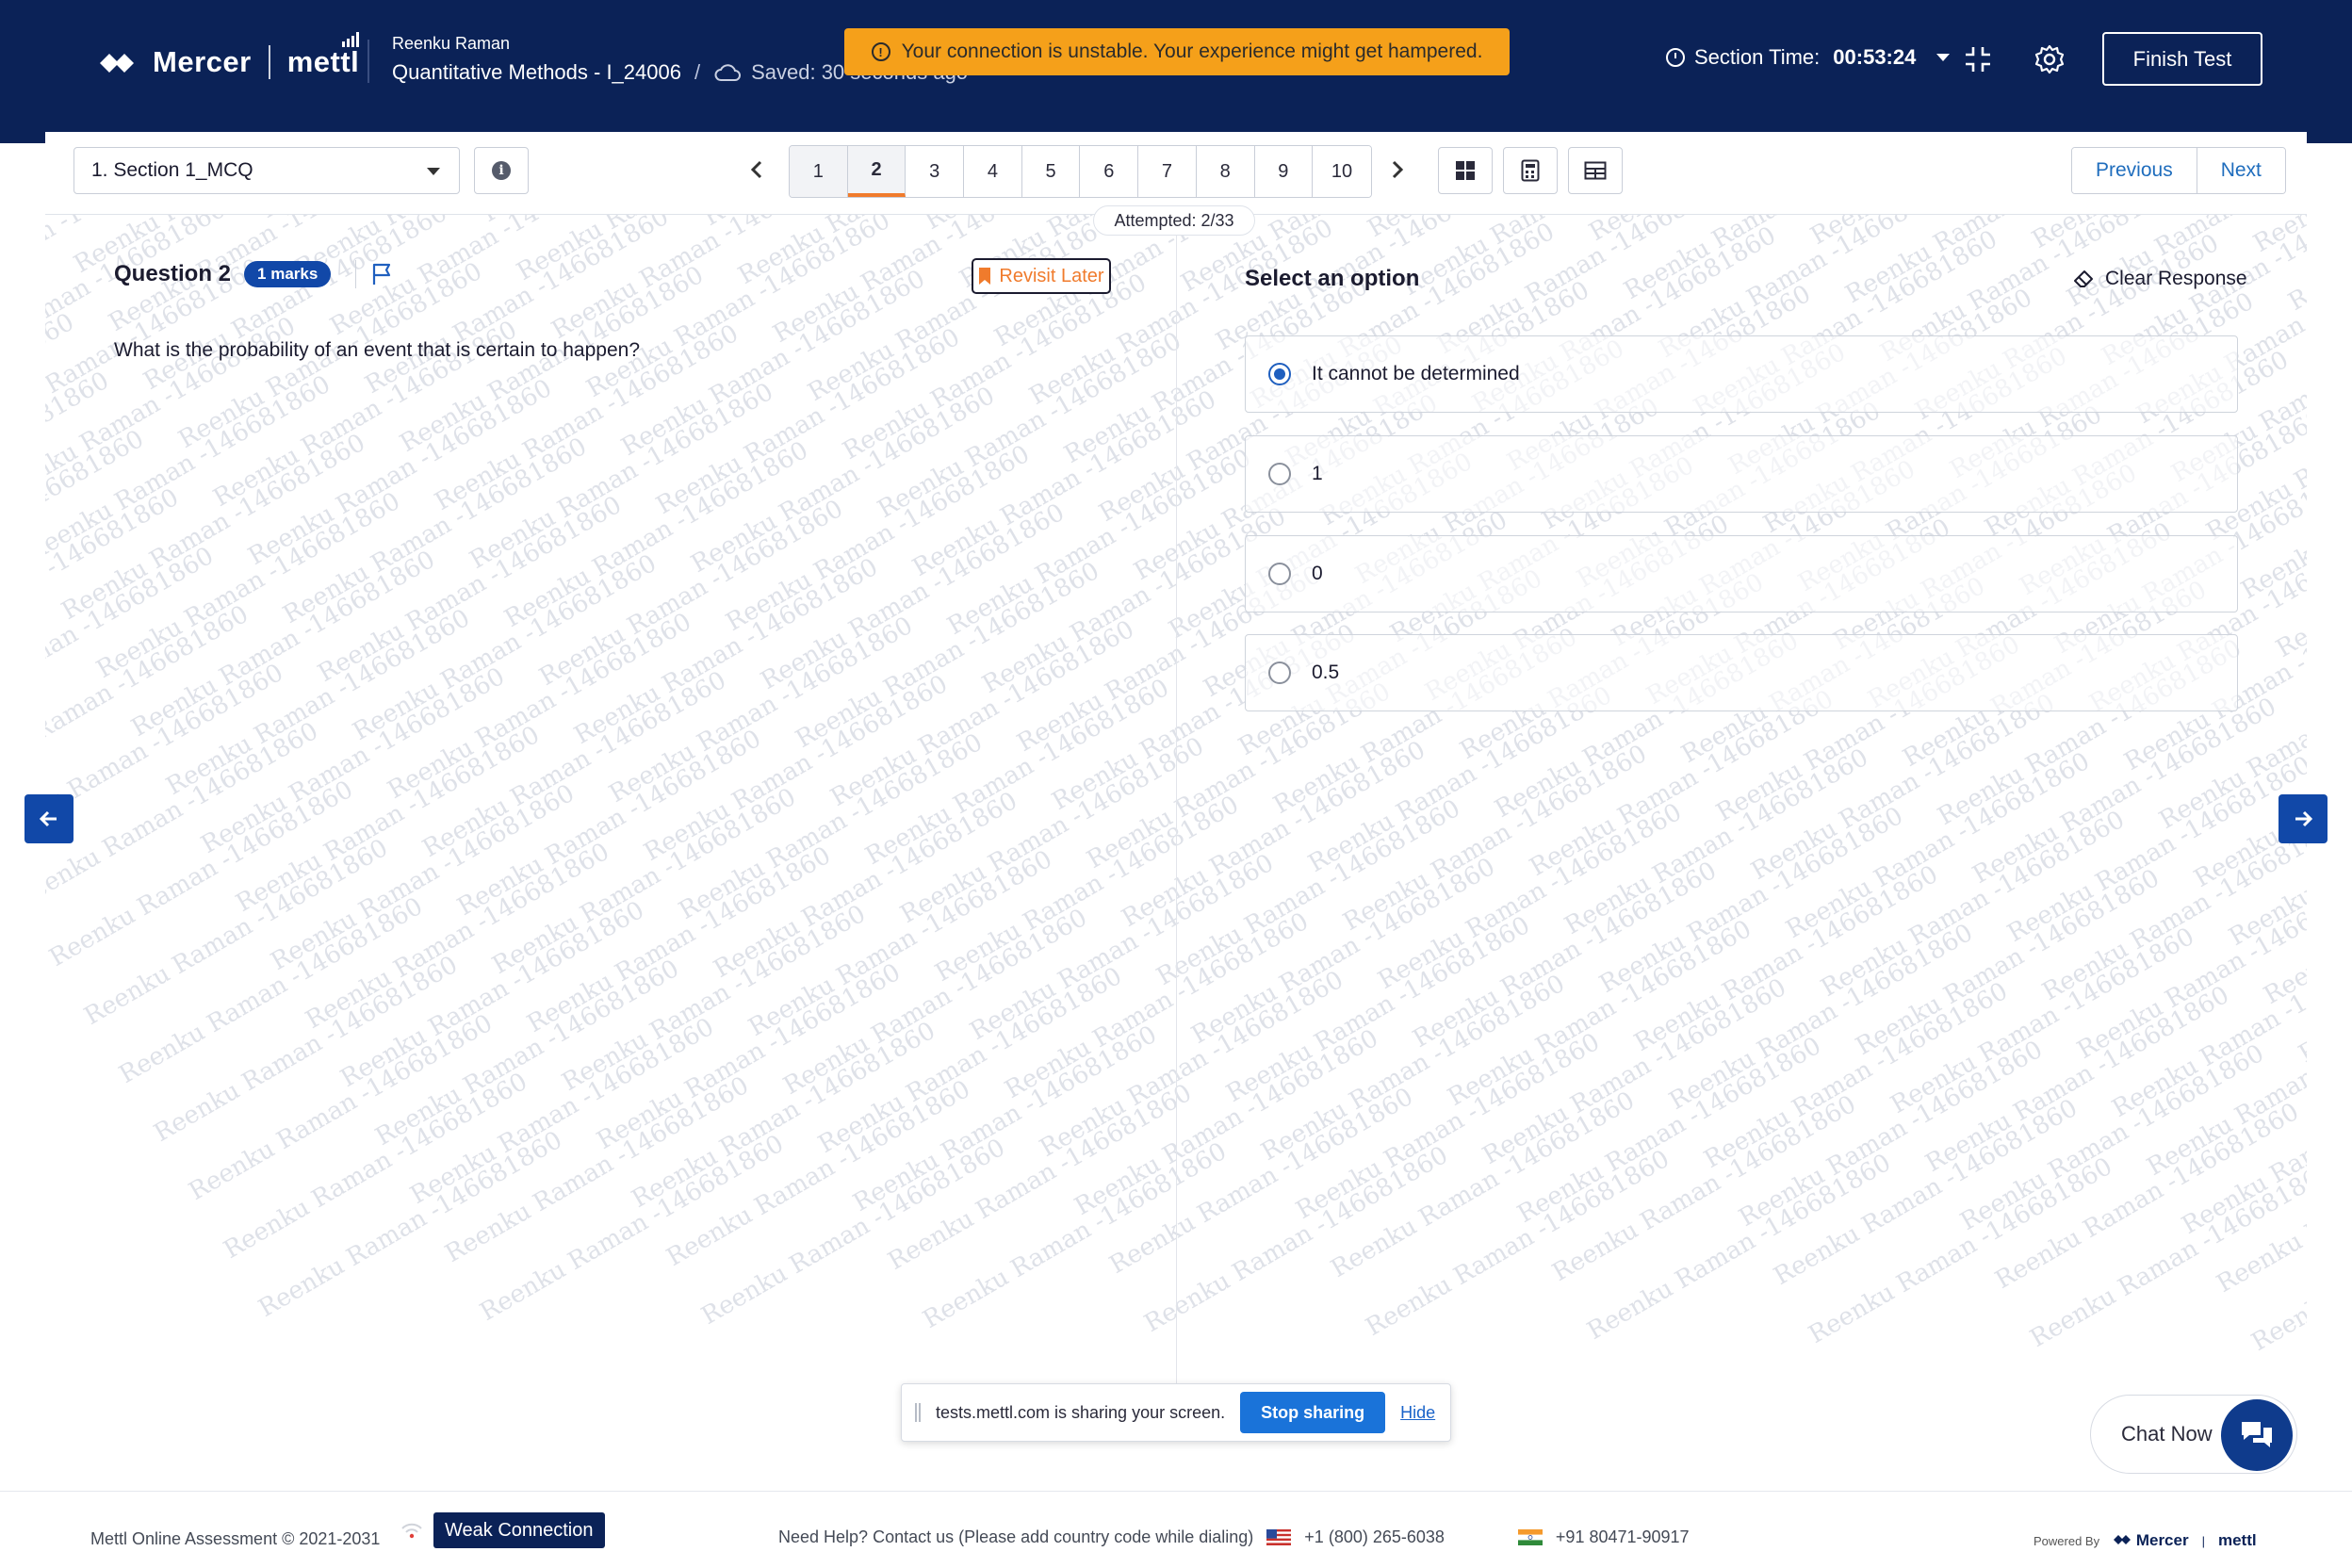  What do you see at coordinates (1623, 1537) in the screenshot?
I see `phone-india: +91 80471-90917` at bounding box center [1623, 1537].